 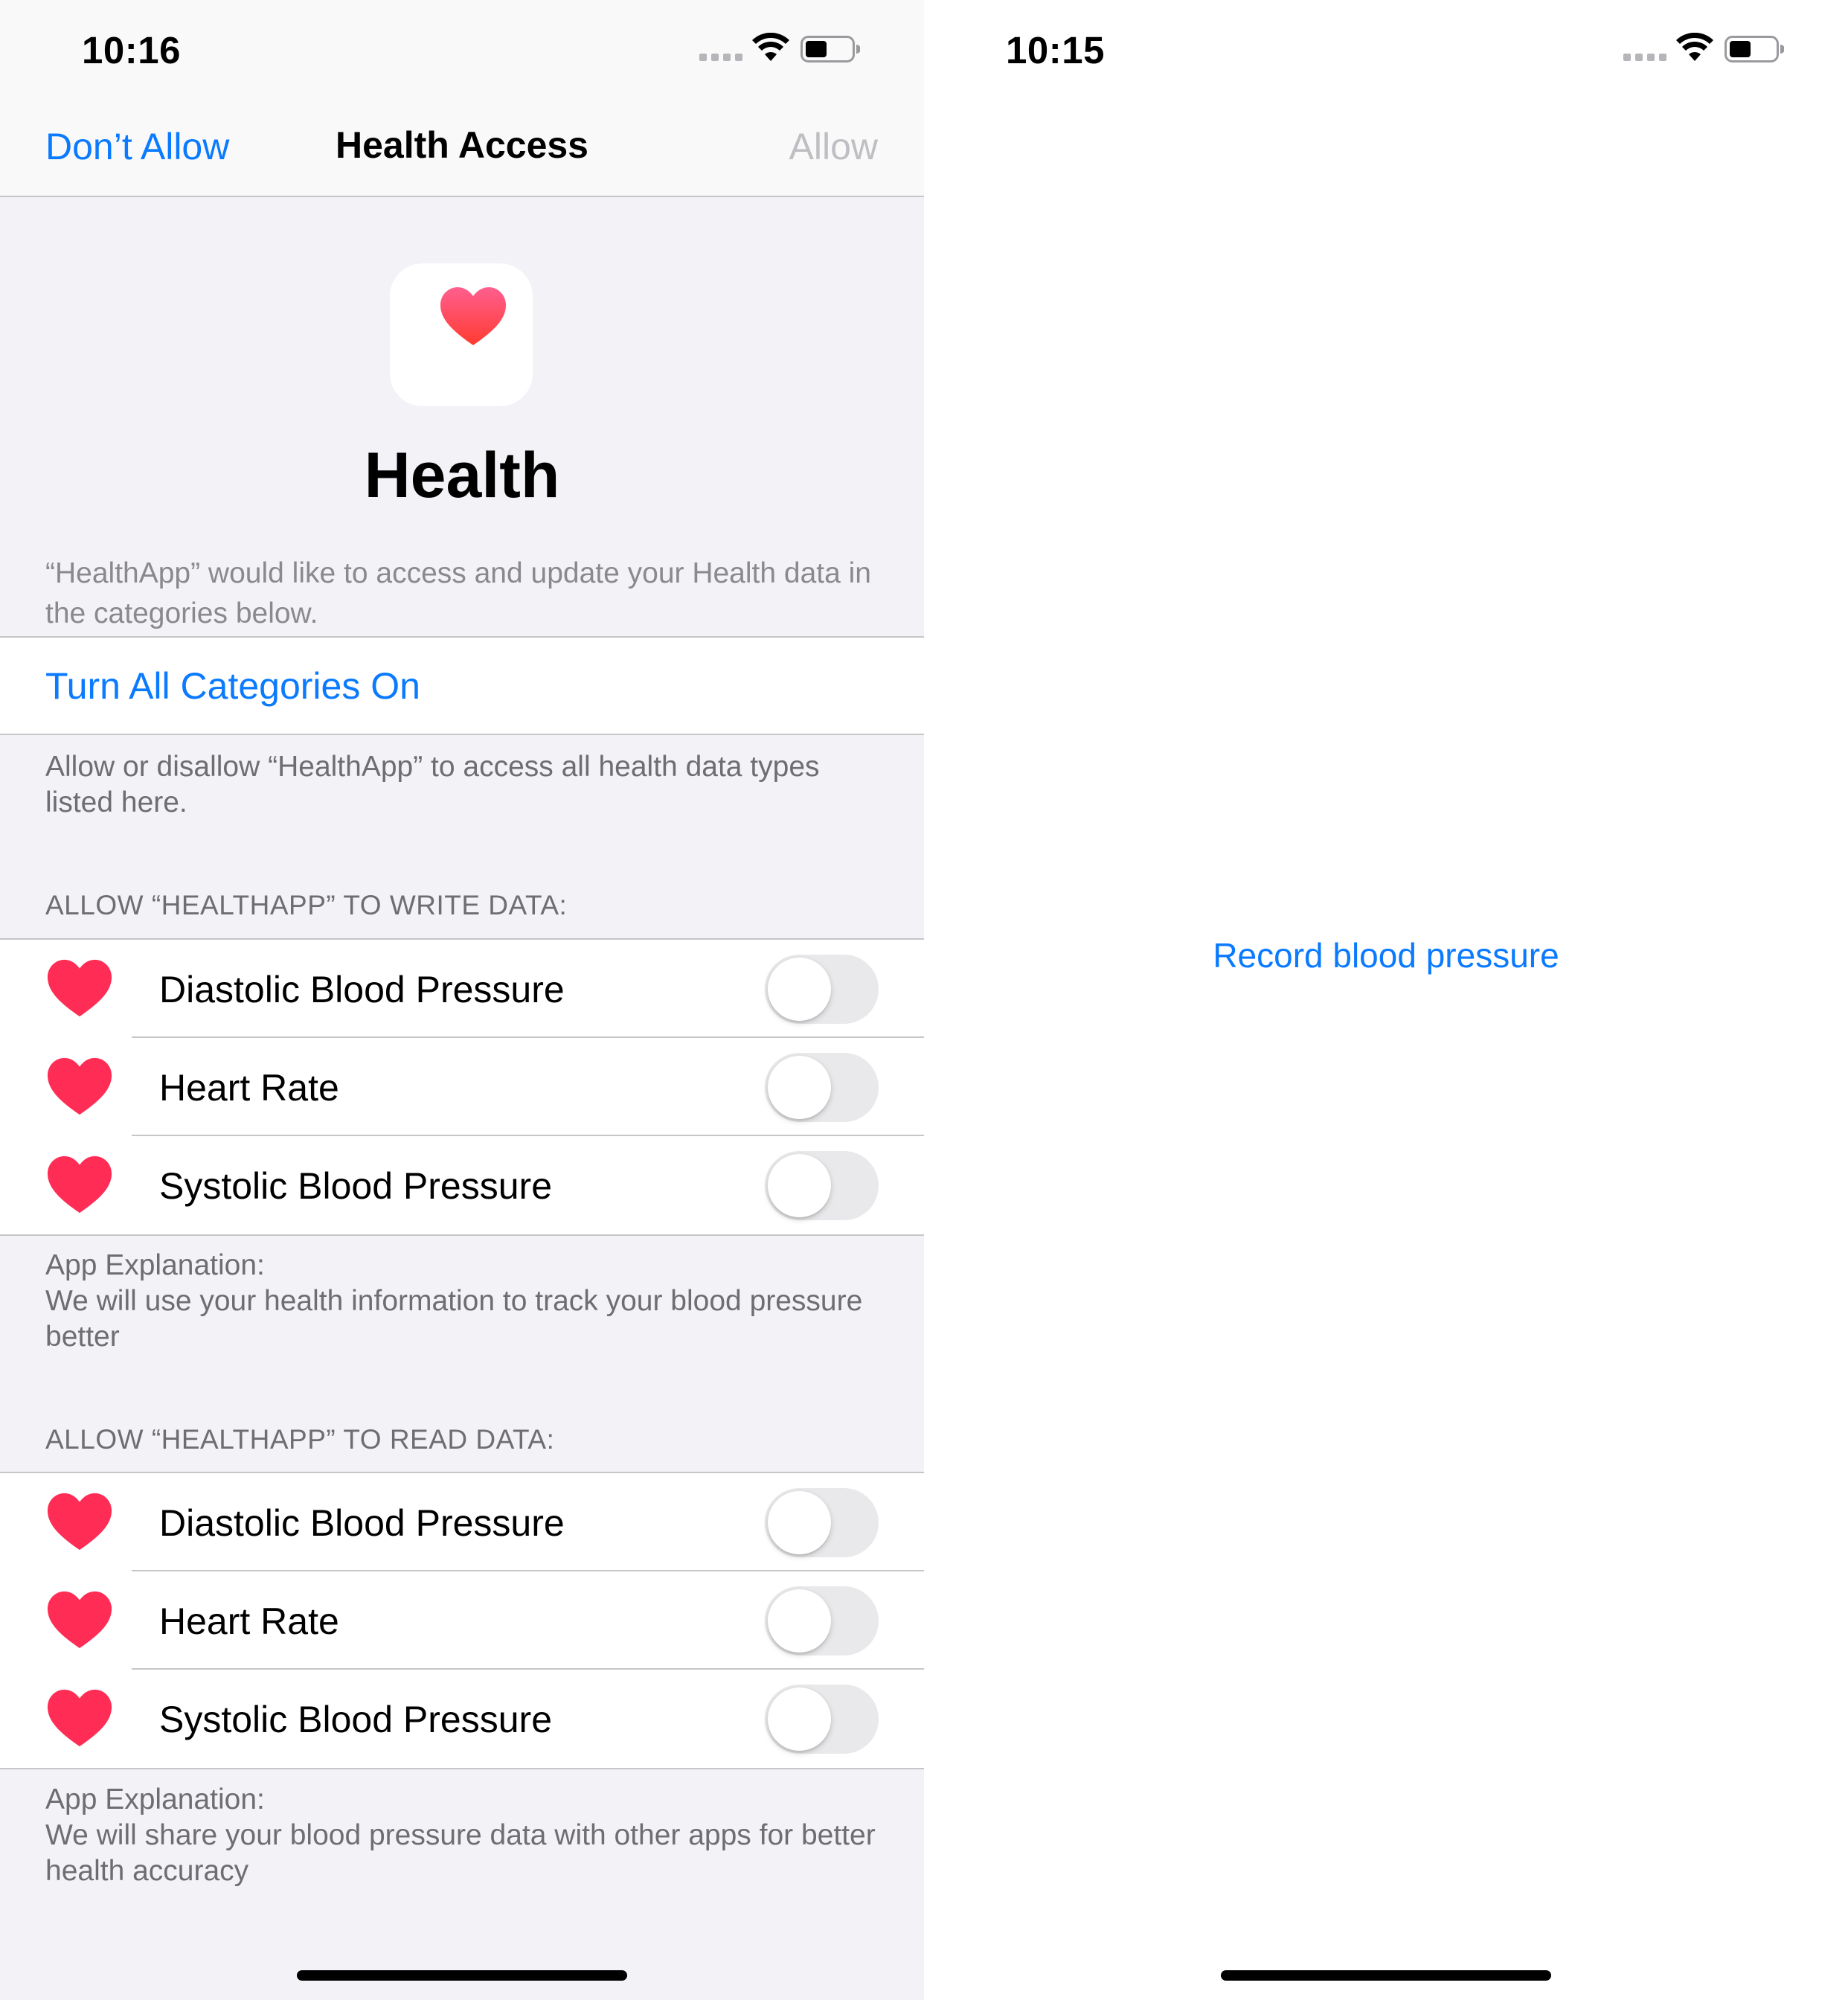 What do you see at coordinates (462, 145) in the screenshot?
I see `nav-title: Health Access` at bounding box center [462, 145].